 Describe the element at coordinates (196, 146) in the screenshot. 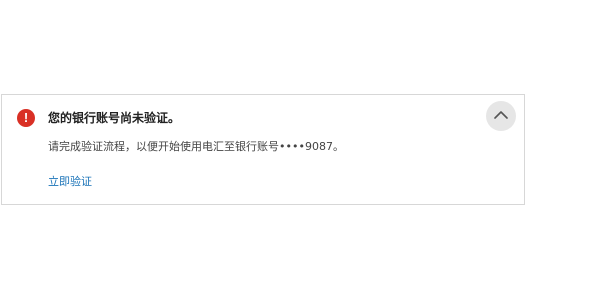

I see `alert-message: 请完成验证流程，以便开始使用电汇至银行账号••••9087。` at that location.